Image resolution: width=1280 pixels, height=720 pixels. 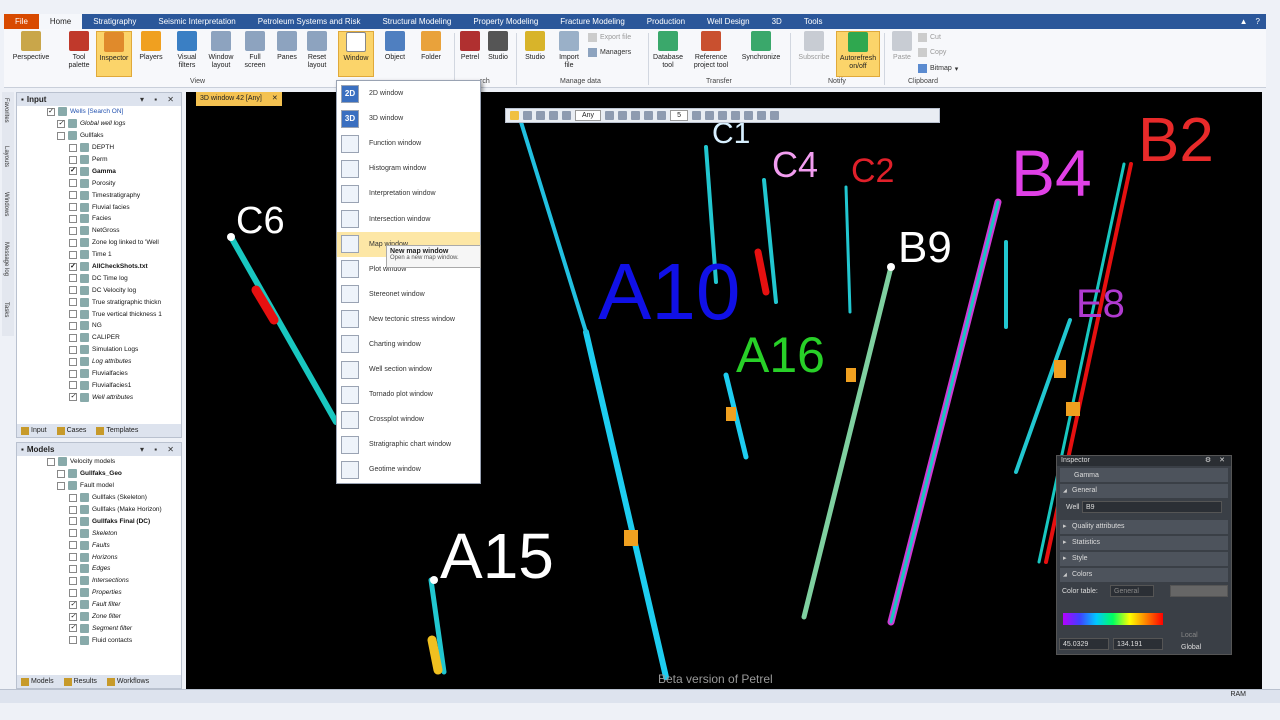 What do you see at coordinates (813, 21) in the screenshot?
I see `tab-tools: Tools` at bounding box center [813, 21].